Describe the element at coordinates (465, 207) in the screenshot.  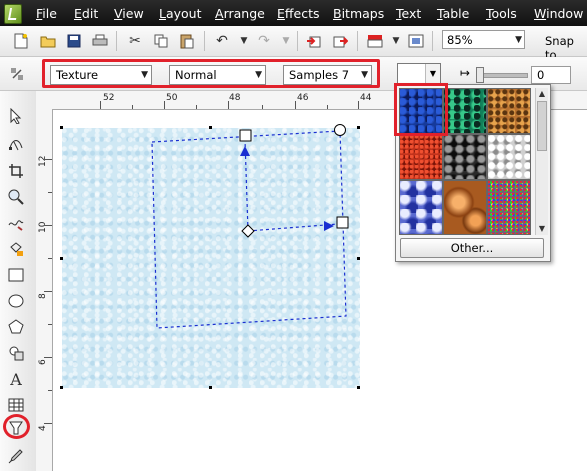
I see `texture-swatch-orange-spheres` at that location.